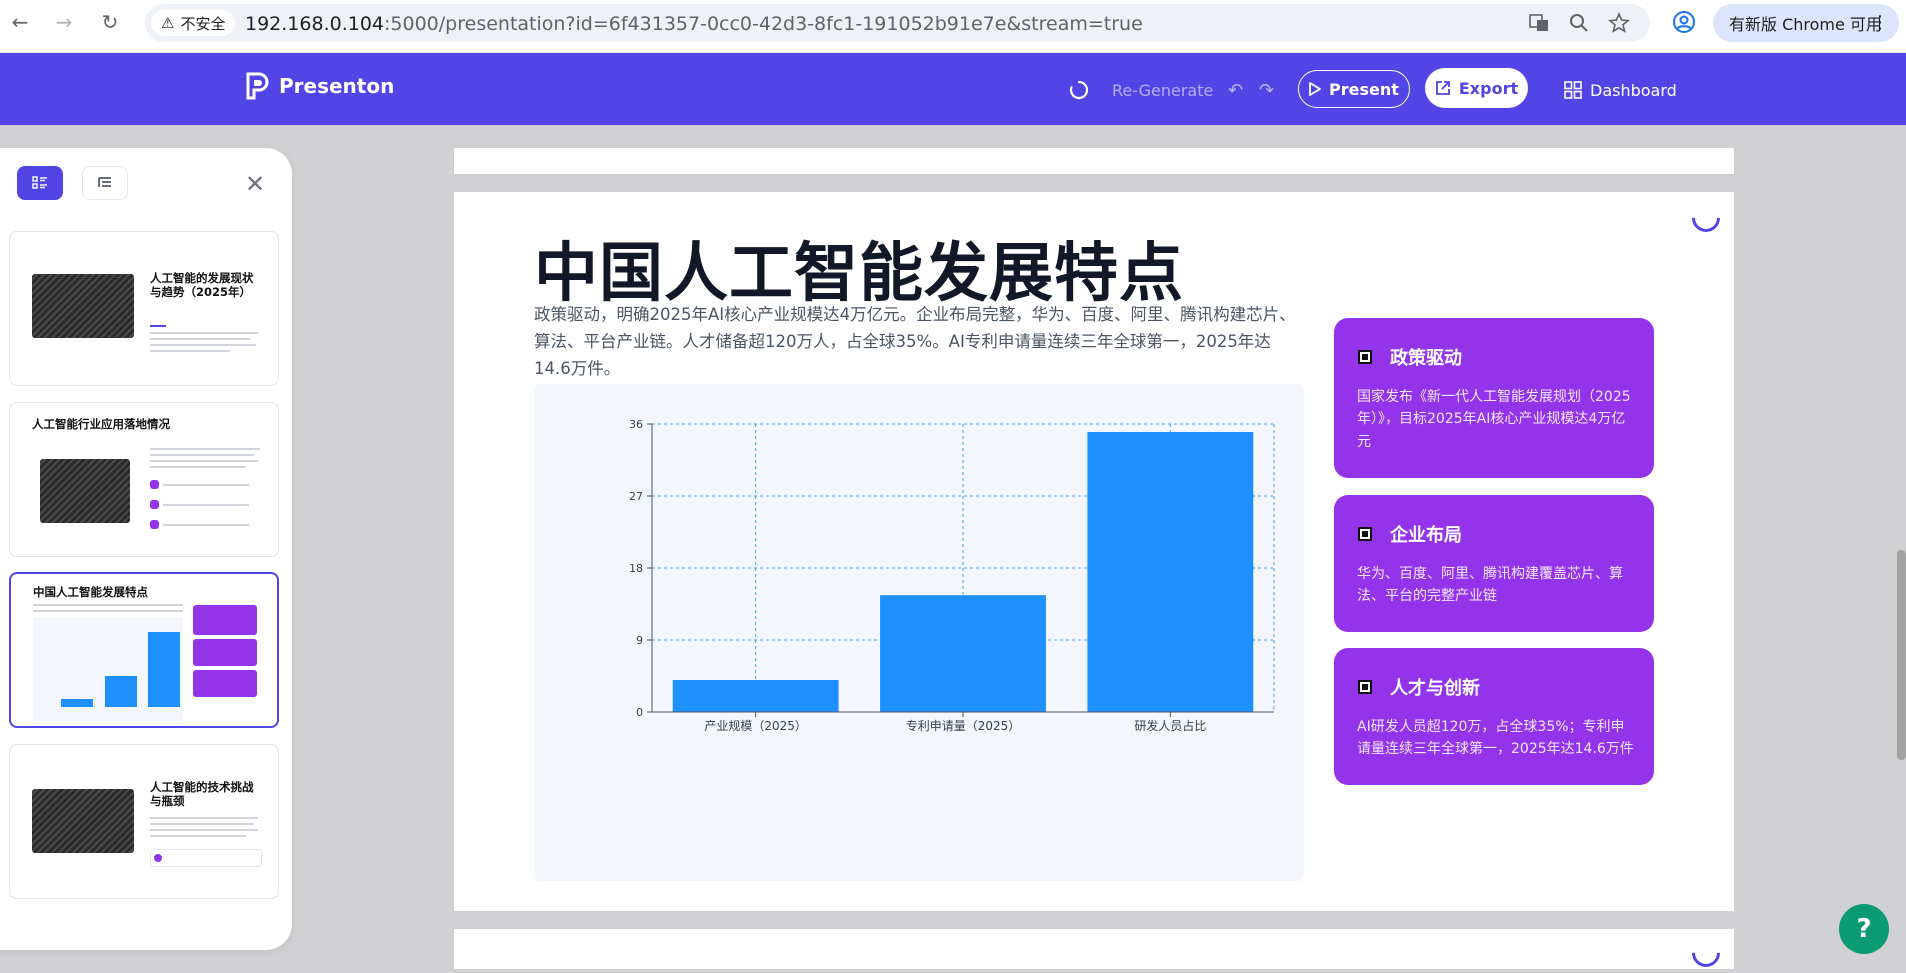 The width and height of the screenshot is (1906, 973). What do you see at coordinates (1094, 161) in the screenshot?
I see `previous-slide-edge` at bounding box center [1094, 161].